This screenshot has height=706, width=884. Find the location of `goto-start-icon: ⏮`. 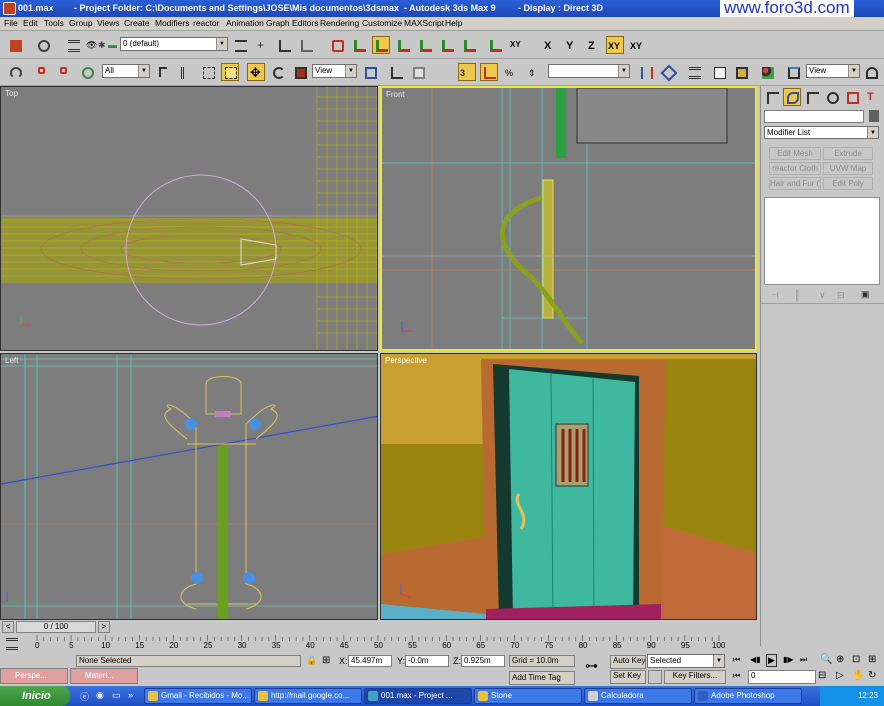

goto-start-icon: ⏮ is located at coordinates (736, 660).